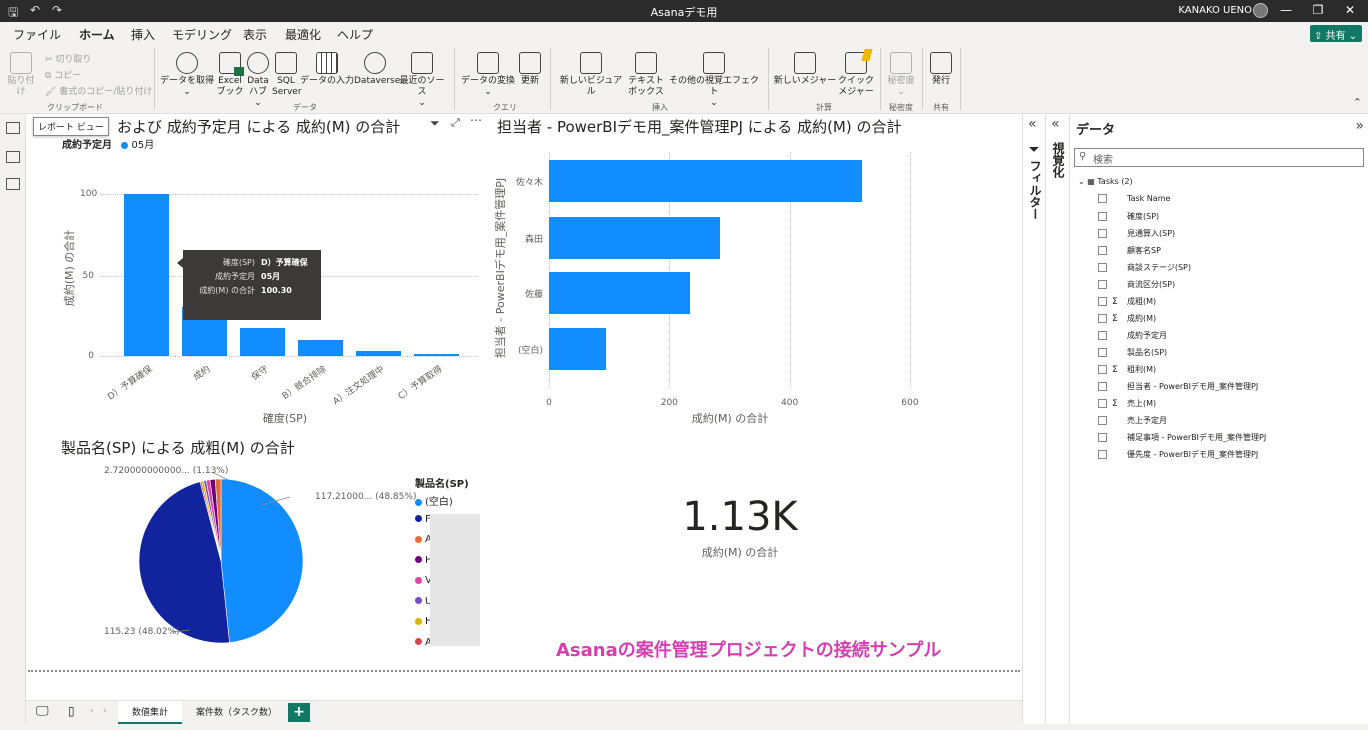 The height and width of the screenshot is (730, 1368). I want to click on close-button: ✕, so click(1350, 10).